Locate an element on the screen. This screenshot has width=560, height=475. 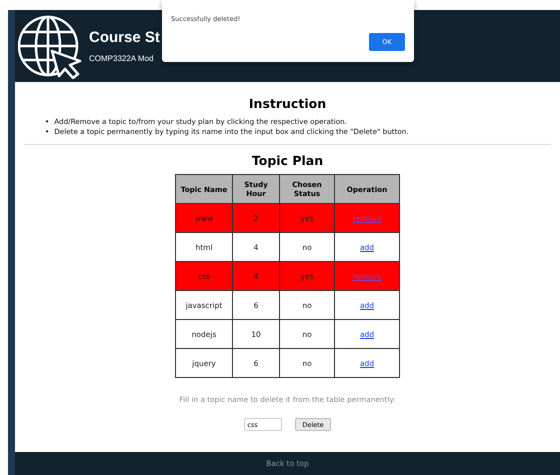
section-heading: Instruction is located at coordinates (287, 103).